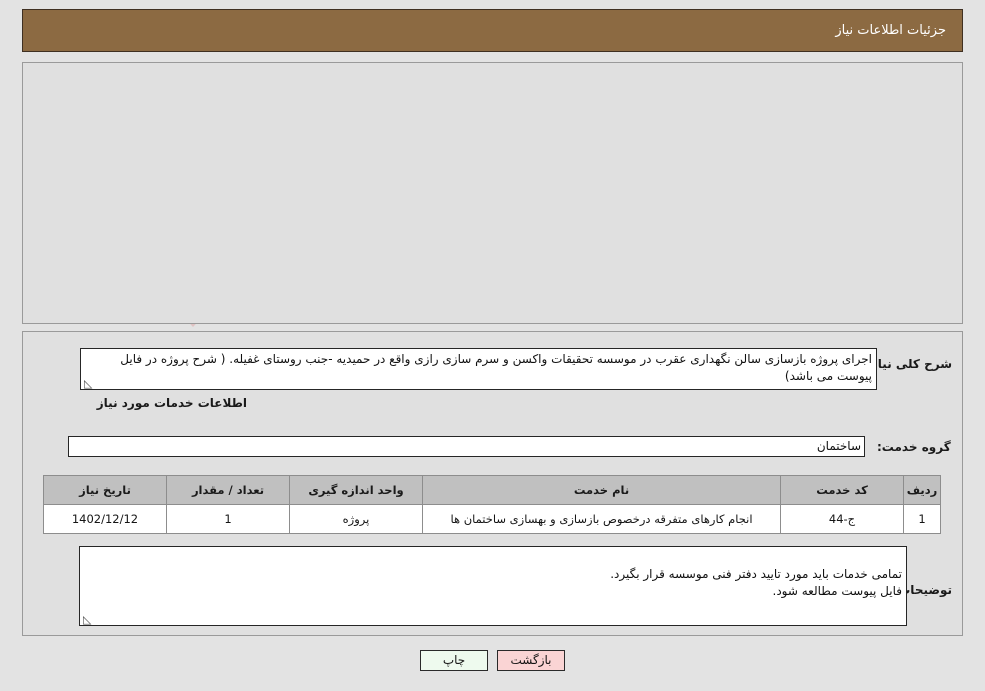 This screenshot has height=691, width=985. What do you see at coordinates (922, 519) in the screenshot?
I see `cell-index: 1` at bounding box center [922, 519].